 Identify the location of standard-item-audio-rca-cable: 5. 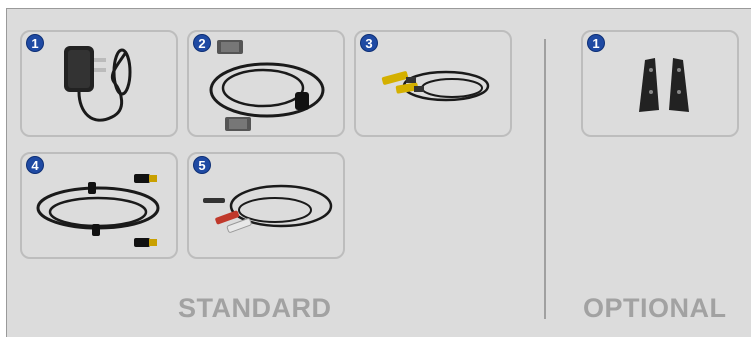
(266, 205).